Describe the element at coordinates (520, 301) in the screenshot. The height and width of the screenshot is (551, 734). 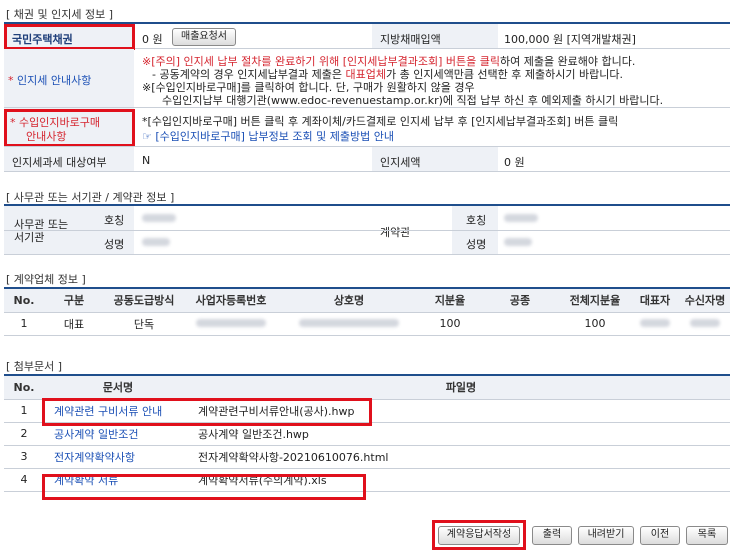
I see `col-work: 공종` at that location.